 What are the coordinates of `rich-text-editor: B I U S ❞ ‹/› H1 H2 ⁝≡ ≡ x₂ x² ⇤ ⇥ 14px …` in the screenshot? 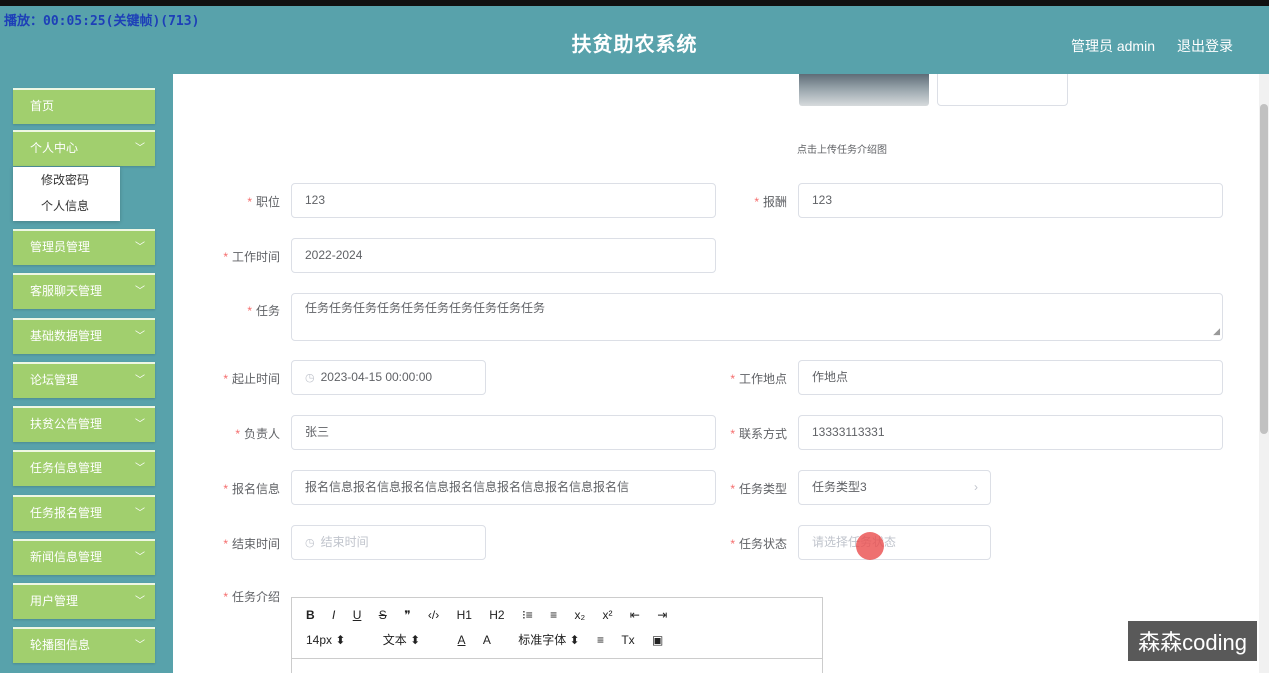 It's located at (557, 635).